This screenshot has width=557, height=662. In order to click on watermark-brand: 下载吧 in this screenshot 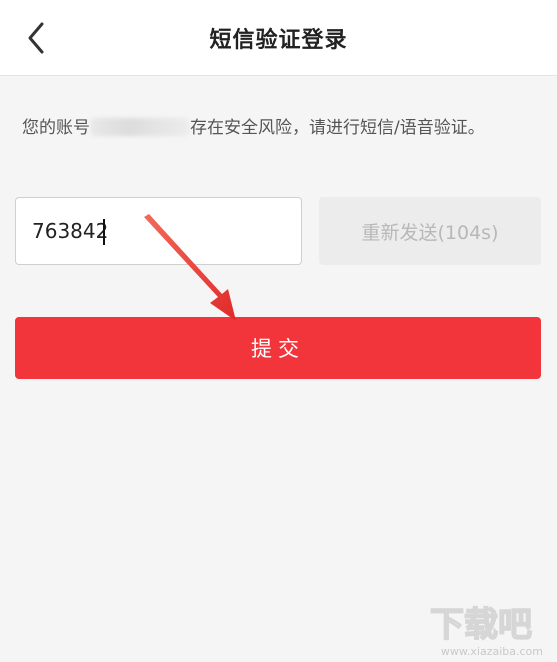, I will do `click(481, 624)`.